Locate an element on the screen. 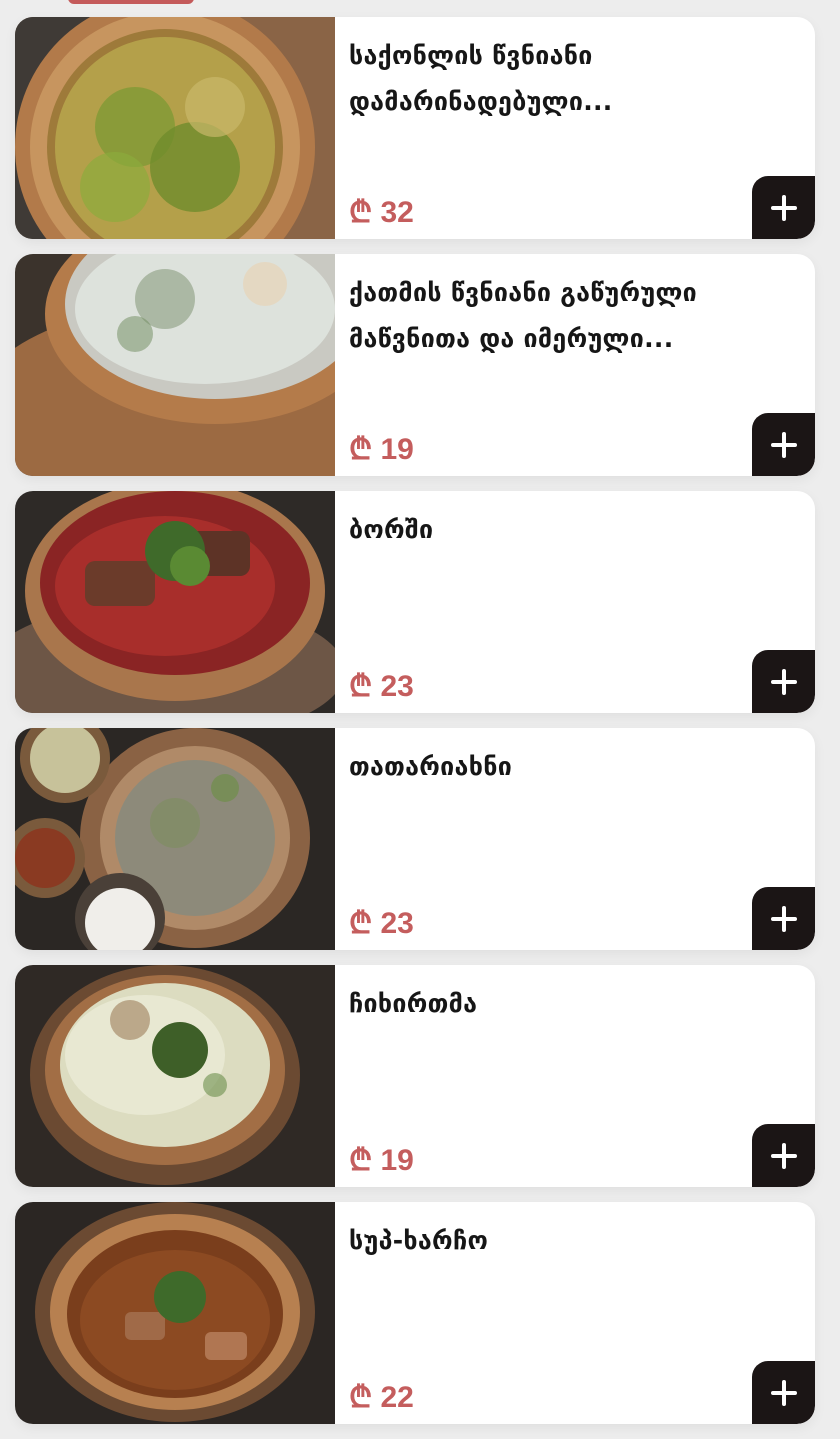  list-item: სუპ-ხარჩო ₾ 22 is located at coordinates (415, 1313).